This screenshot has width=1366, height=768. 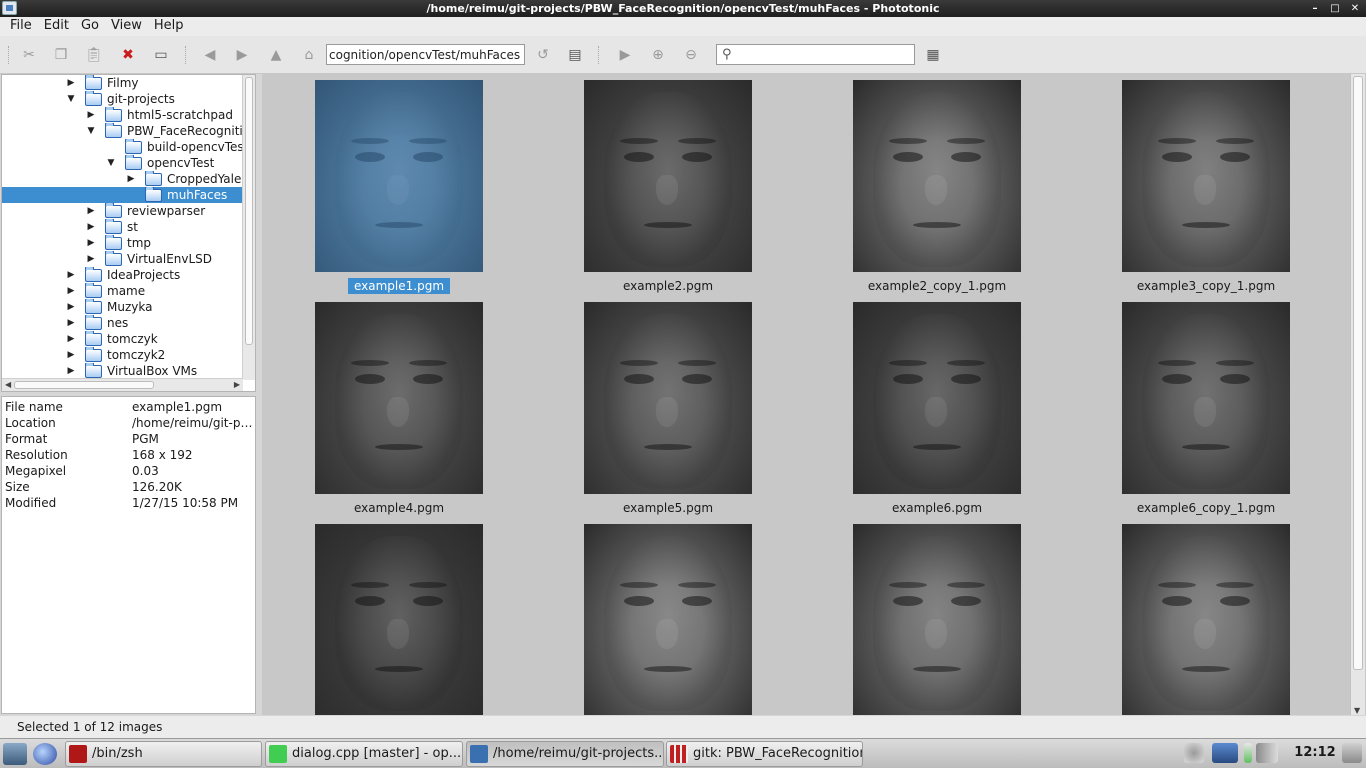 What do you see at coordinates (128, 55) in the screenshot?
I see `delete-icon: ✖` at bounding box center [128, 55].